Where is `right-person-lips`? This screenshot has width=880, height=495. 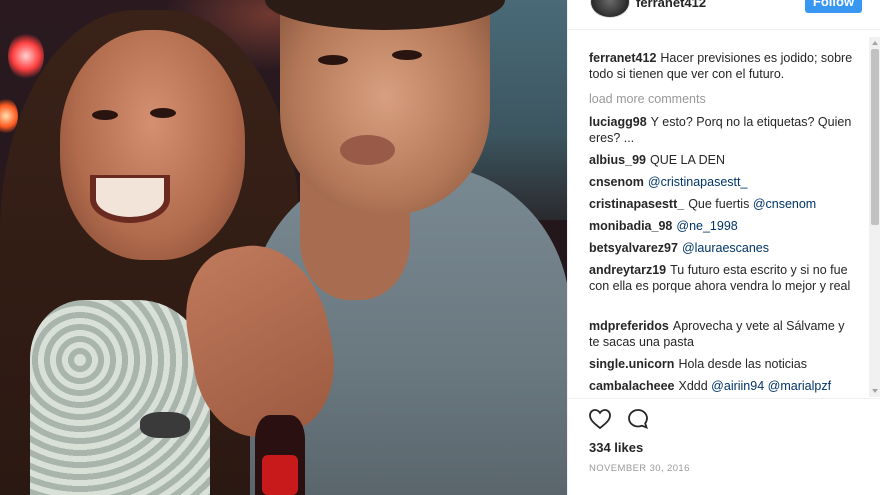 right-person-lips is located at coordinates (367, 150).